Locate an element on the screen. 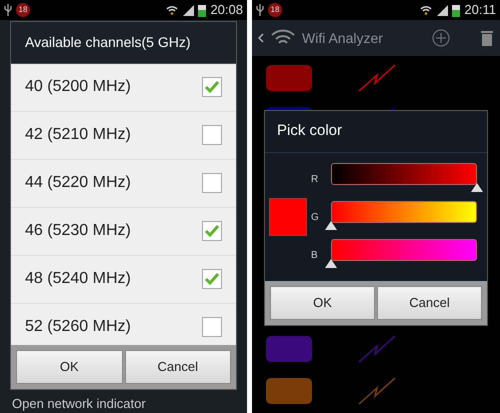 The image size is (500, 413). channel-item: 40 (5200 MHz) is located at coordinates (123, 88).